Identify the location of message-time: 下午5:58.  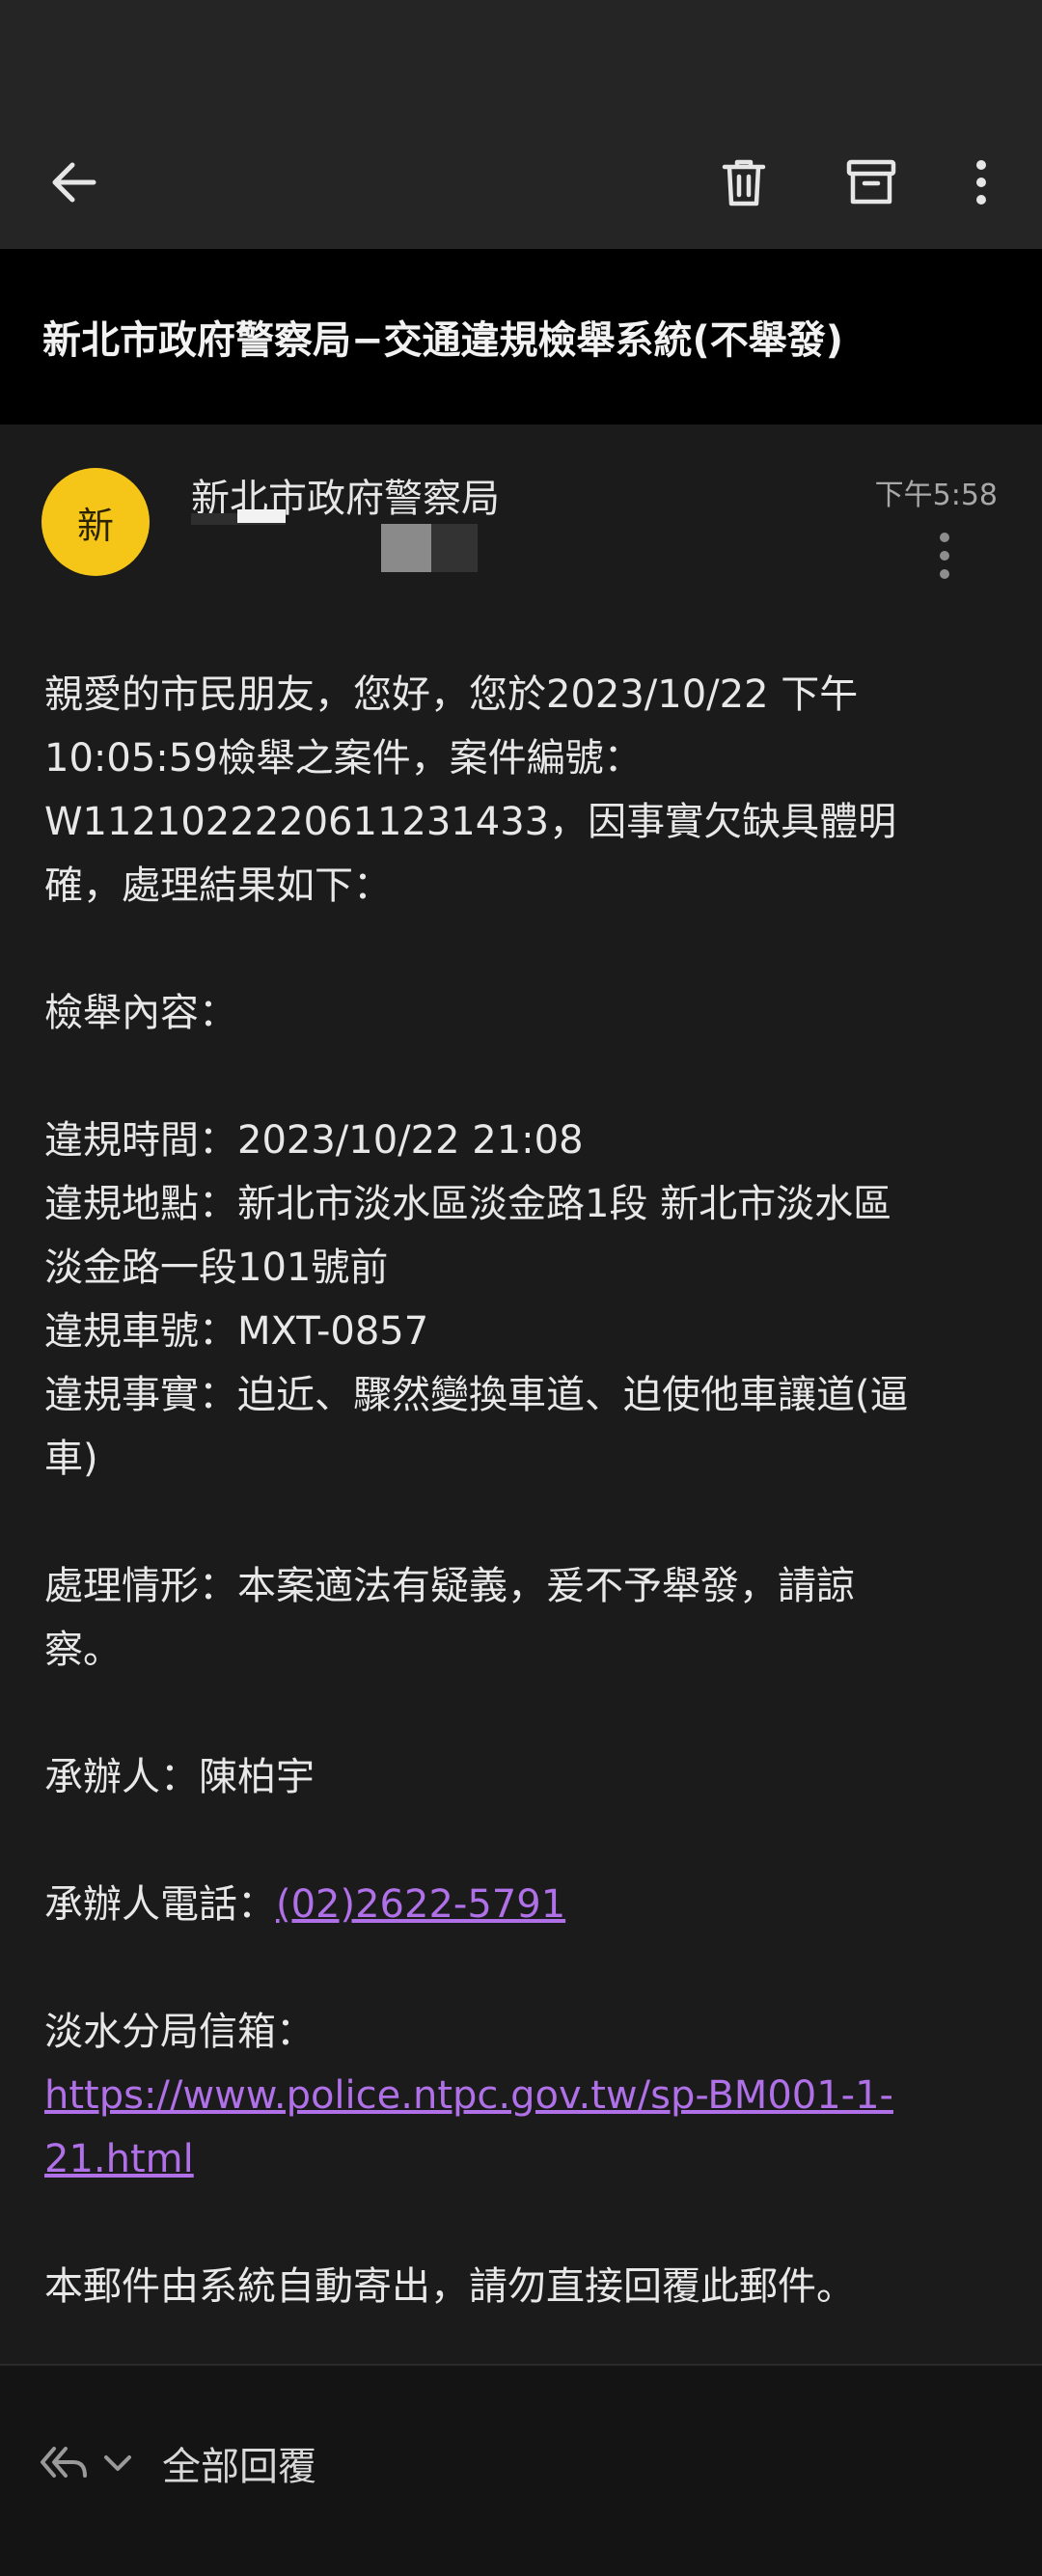
(936, 495).